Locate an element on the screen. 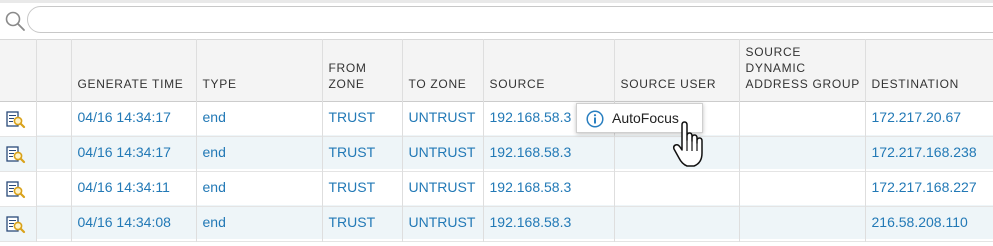  search-input is located at coordinates (510, 19).